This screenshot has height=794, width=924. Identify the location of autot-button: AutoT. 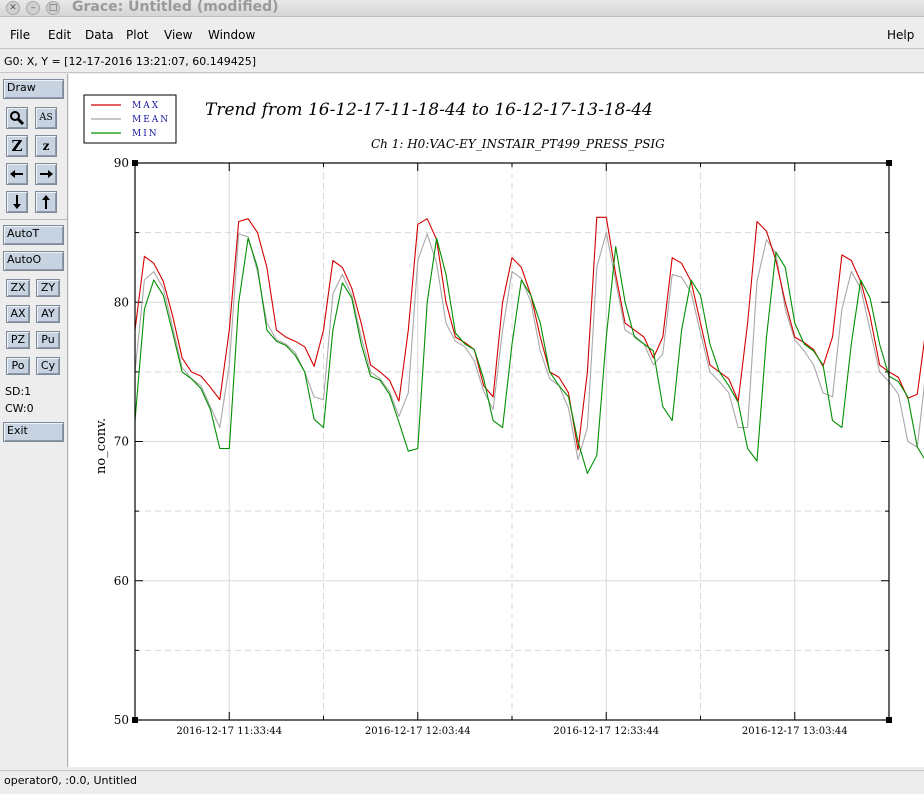
(33, 235).